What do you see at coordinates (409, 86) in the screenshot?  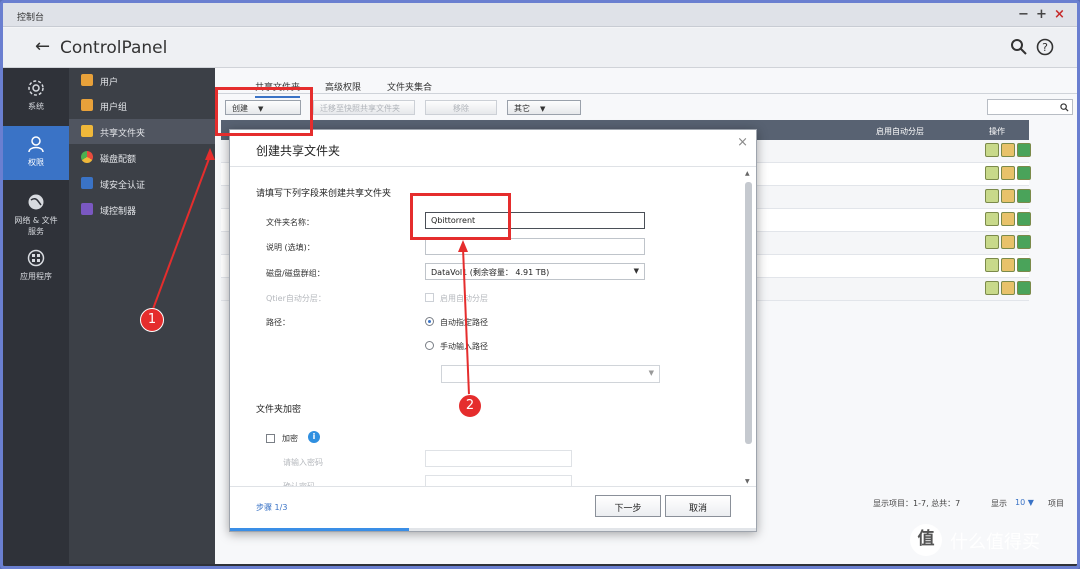 I see `tab-folder-aggregation: 文件夹集合` at bounding box center [409, 86].